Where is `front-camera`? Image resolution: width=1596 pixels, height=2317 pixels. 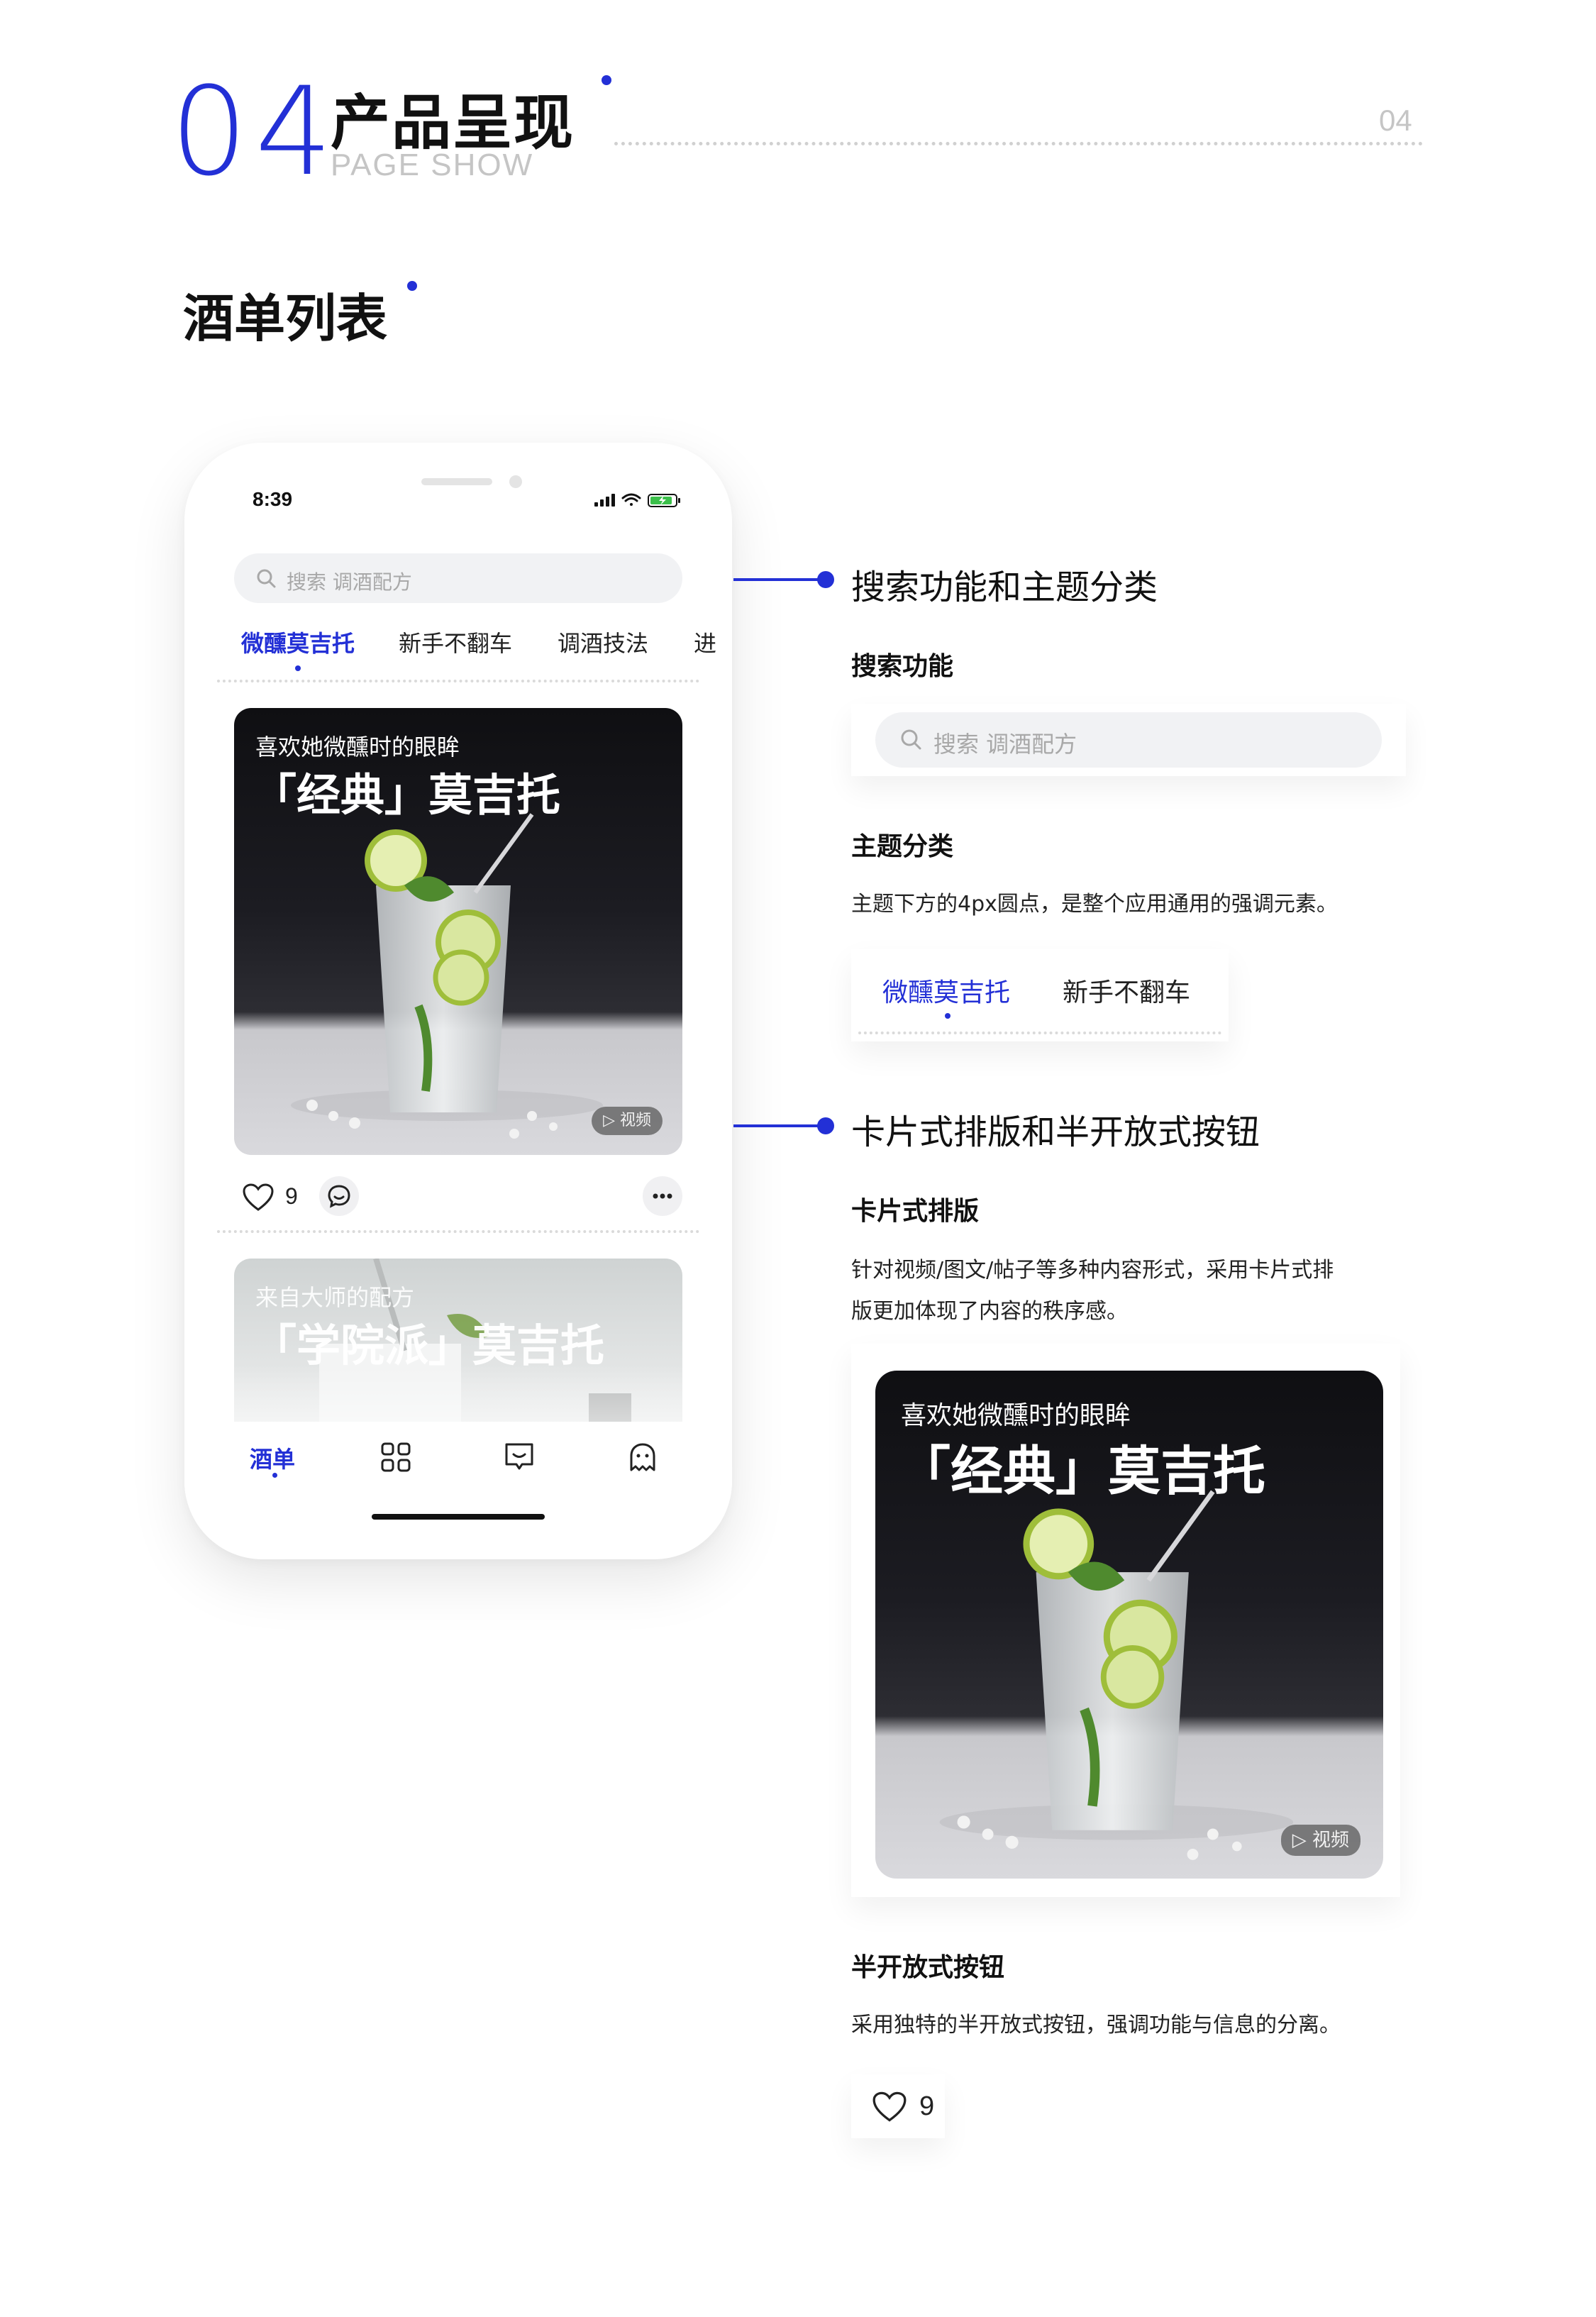
front-camera is located at coordinates (516, 482).